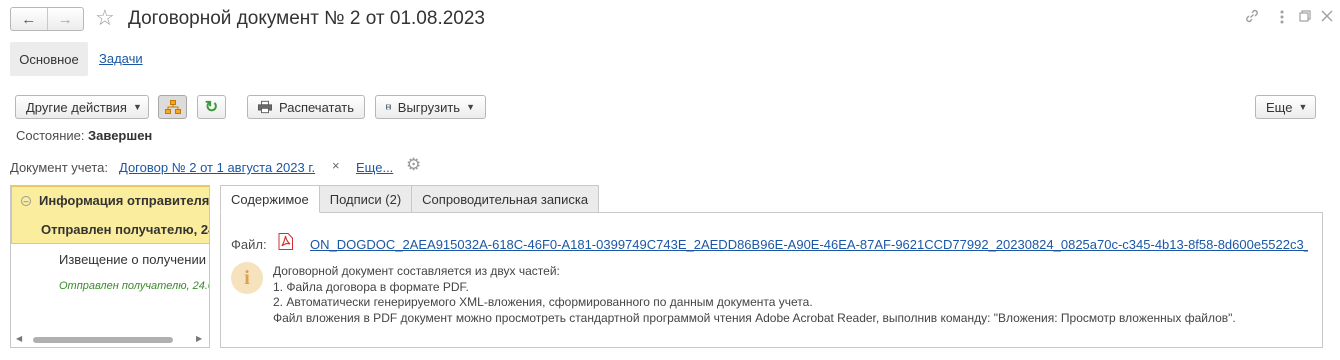 Image resolution: width=1340 pixels, height=360 pixels. What do you see at coordinates (1252, 19) in the screenshot?
I see `link-icon` at bounding box center [1252, 19].